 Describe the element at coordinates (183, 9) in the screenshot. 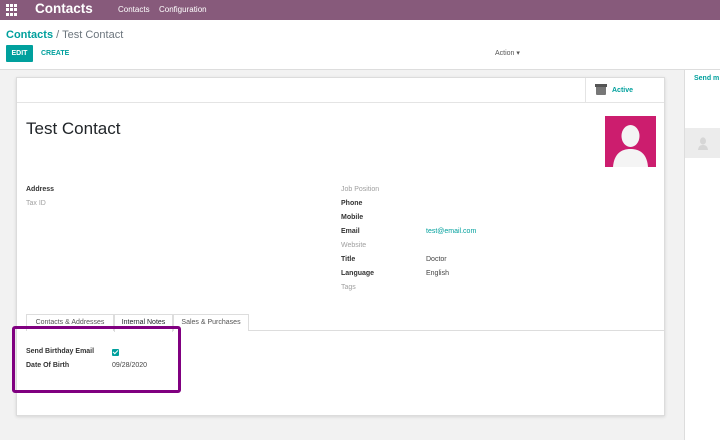

I see `menu-configuration: Configuration` at that location.